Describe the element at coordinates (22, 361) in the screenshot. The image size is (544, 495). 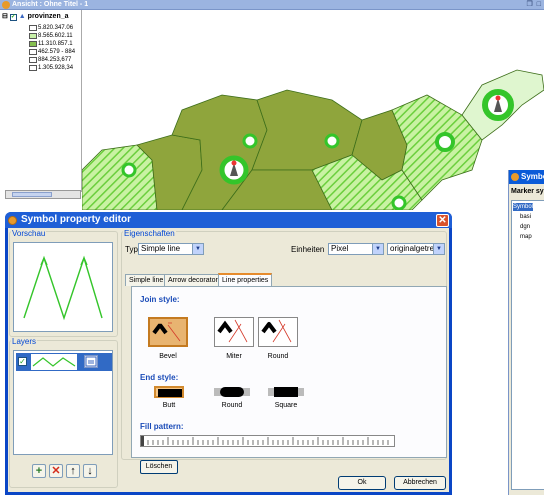
I see `layer-visible-checkbox: ✓` at that location.